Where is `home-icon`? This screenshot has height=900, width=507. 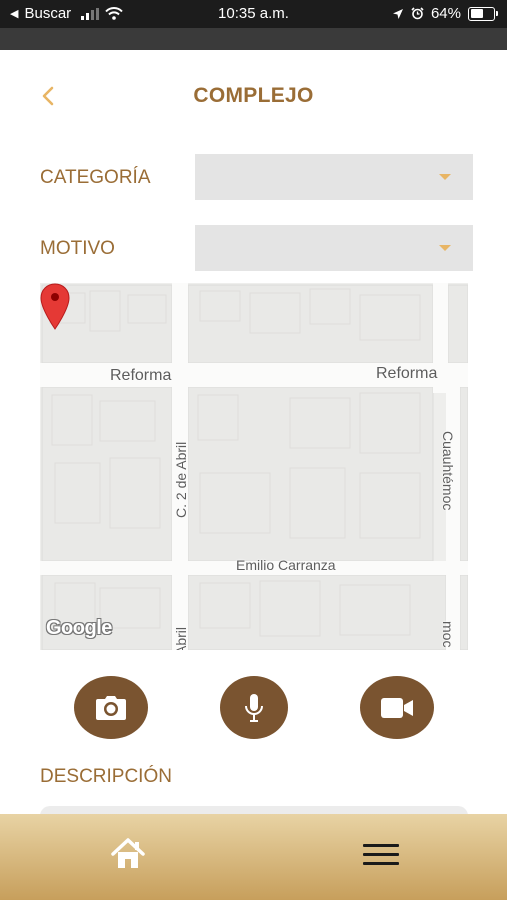
home-icon is located at coordinates (128, 854).